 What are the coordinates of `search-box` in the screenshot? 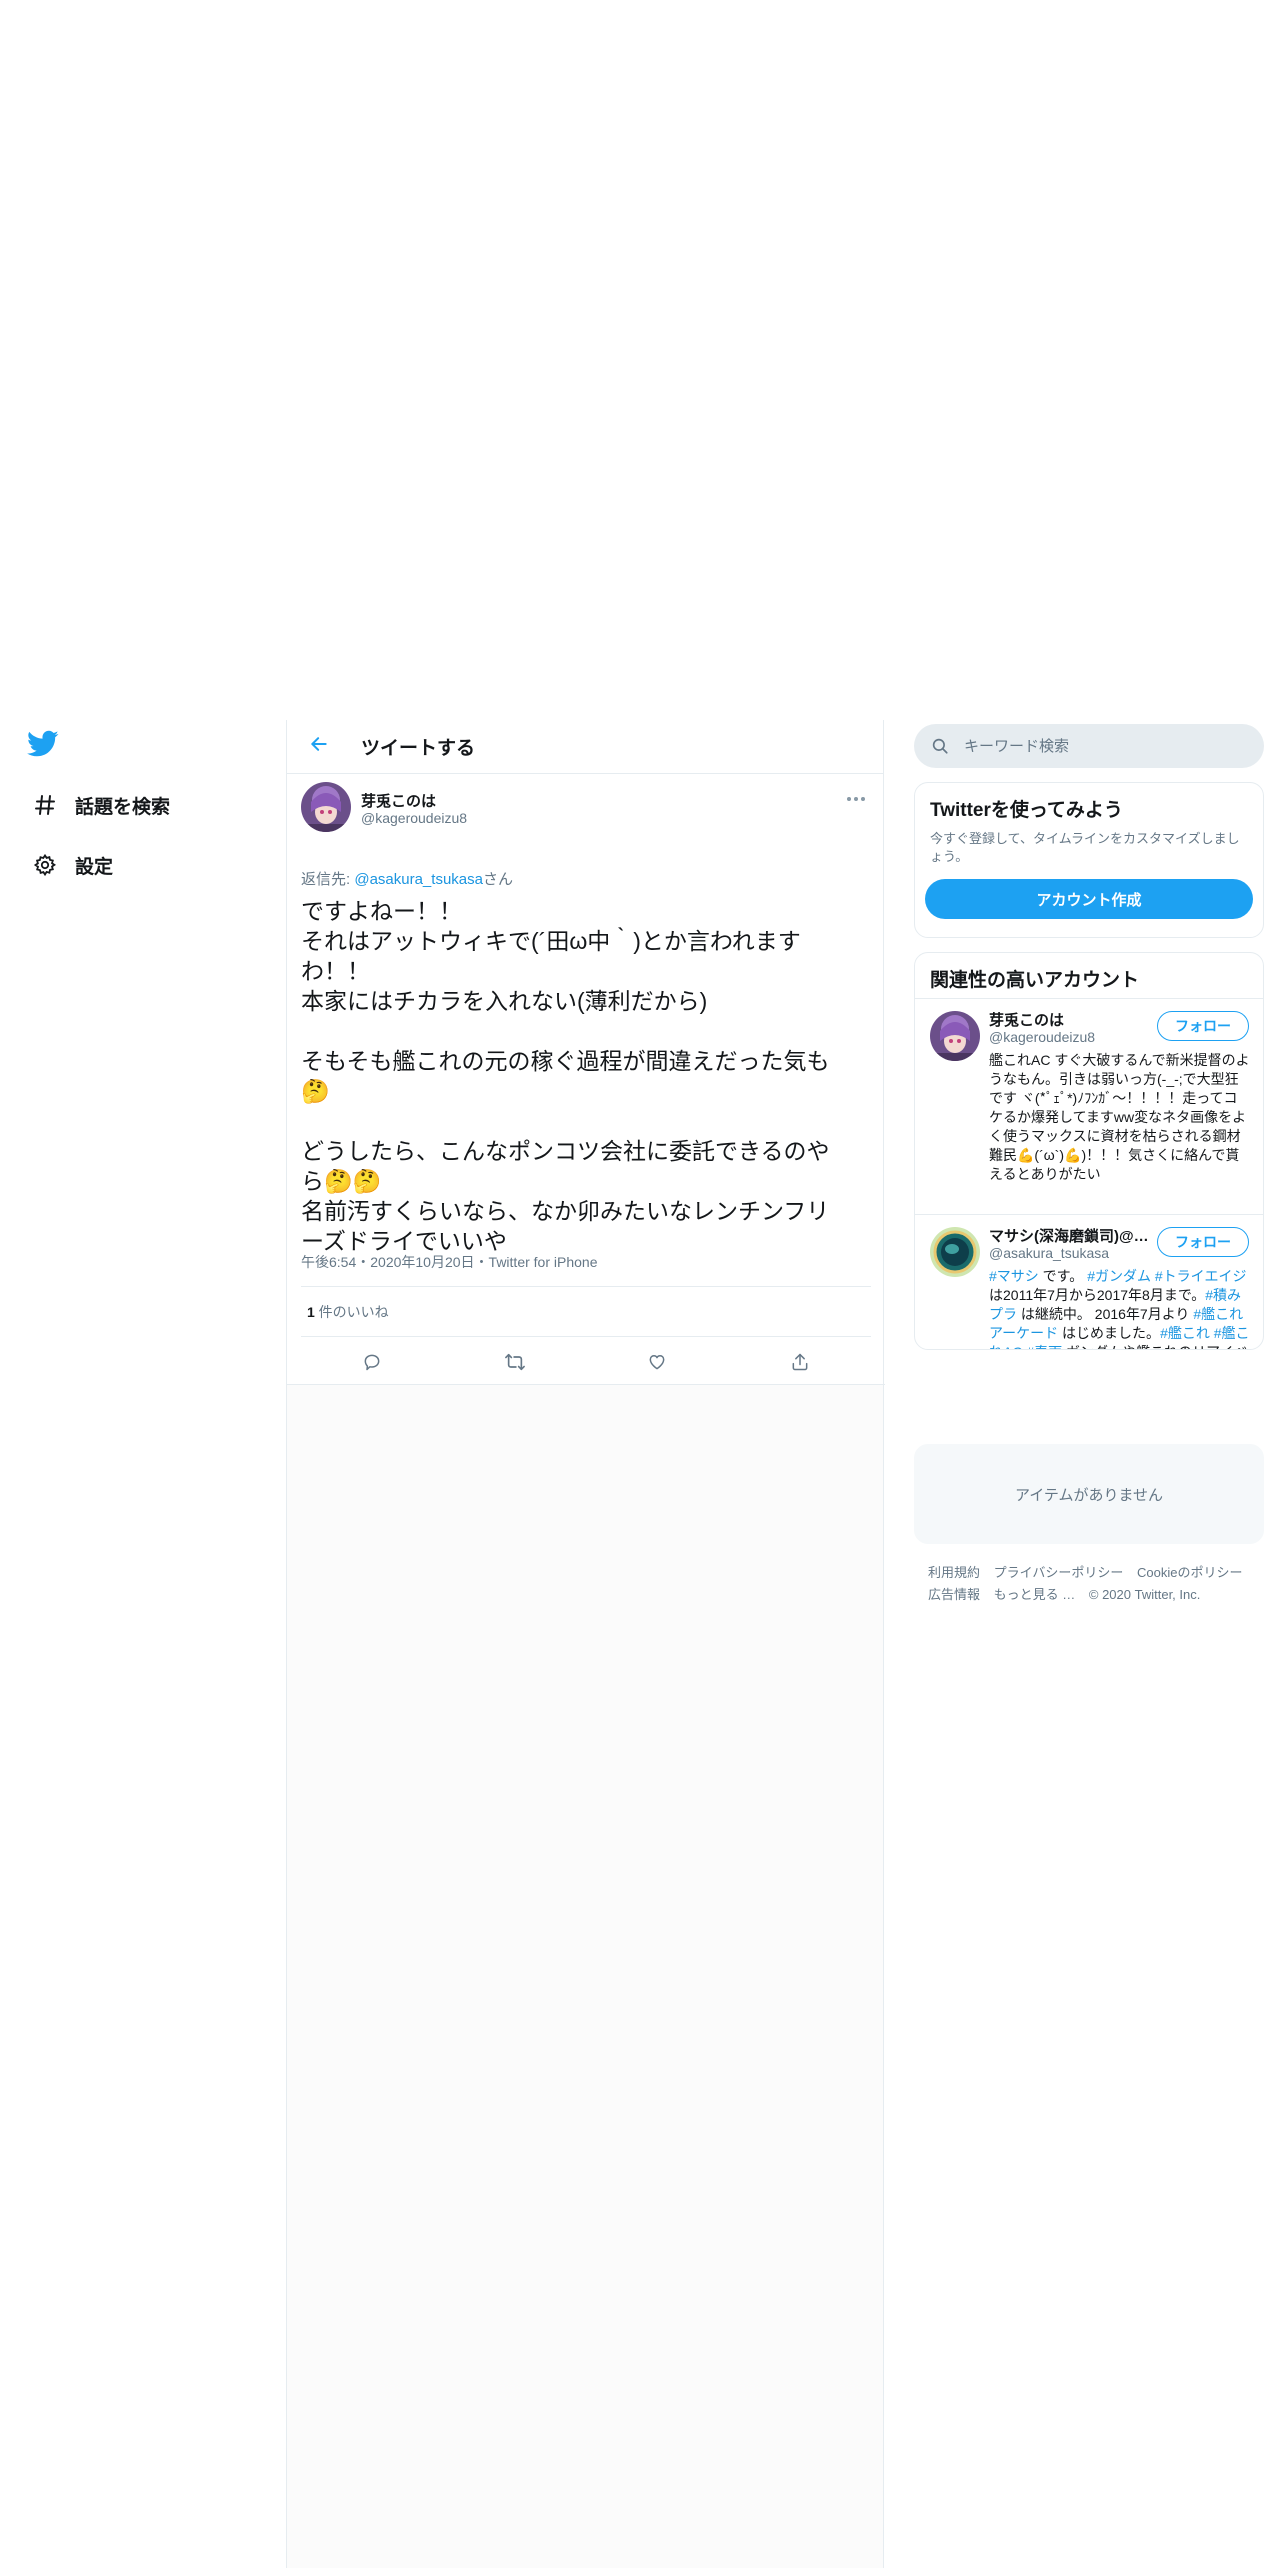 It's located at (1089, 746).